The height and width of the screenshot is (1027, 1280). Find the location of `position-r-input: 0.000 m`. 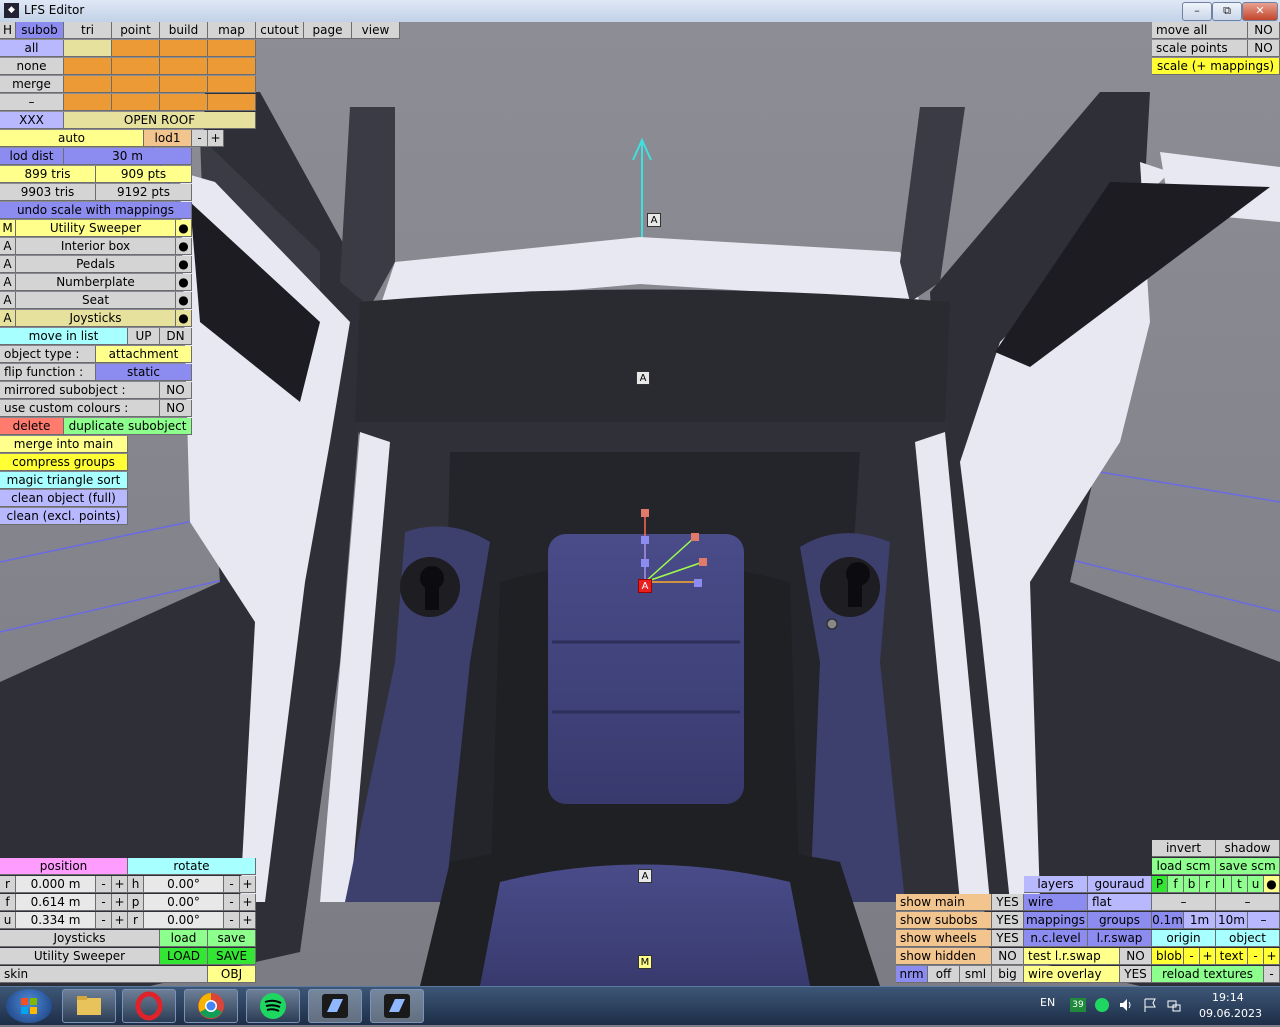

position-r-input: 0.000 m is located at coordinates (56, 884).